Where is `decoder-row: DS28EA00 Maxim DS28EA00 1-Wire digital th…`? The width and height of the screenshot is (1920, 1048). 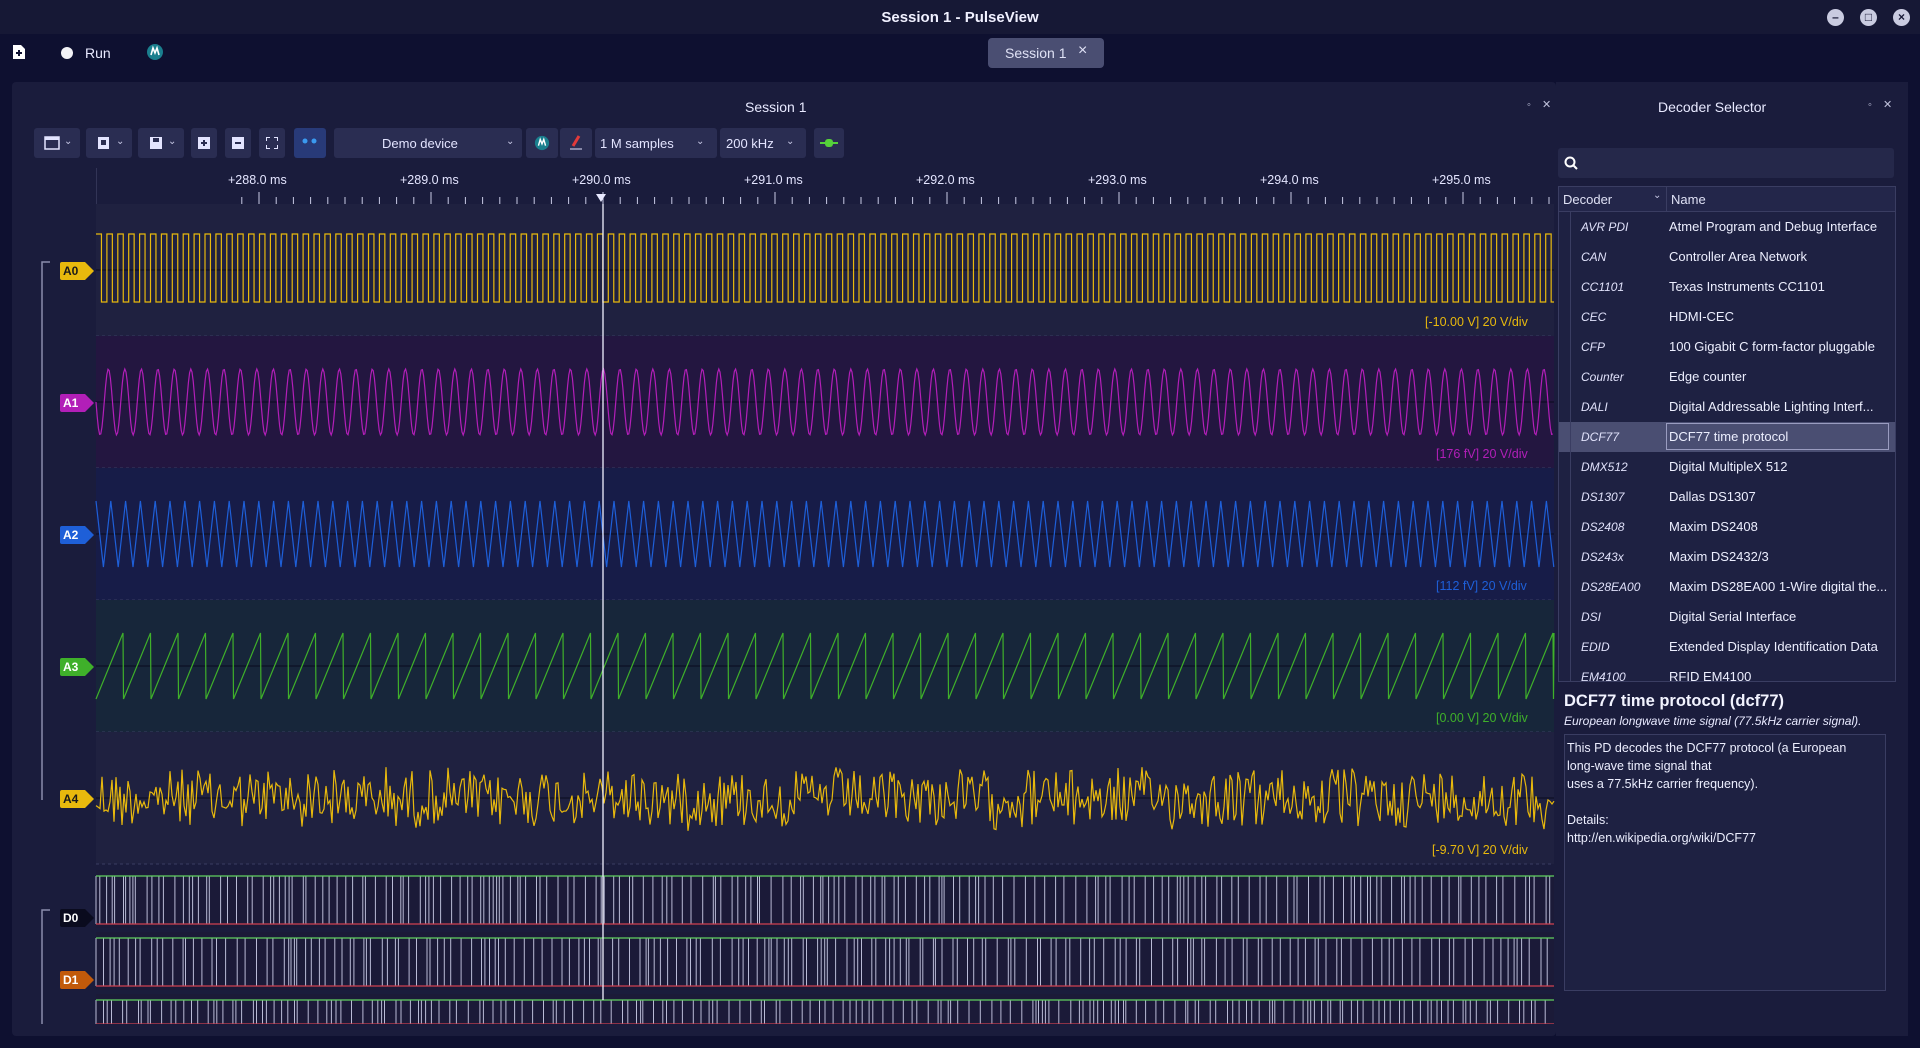 decoder-row: DS28EA00 Maxim DS28EA00 1-Wire digital th… is located at coordinates (1727, 587).